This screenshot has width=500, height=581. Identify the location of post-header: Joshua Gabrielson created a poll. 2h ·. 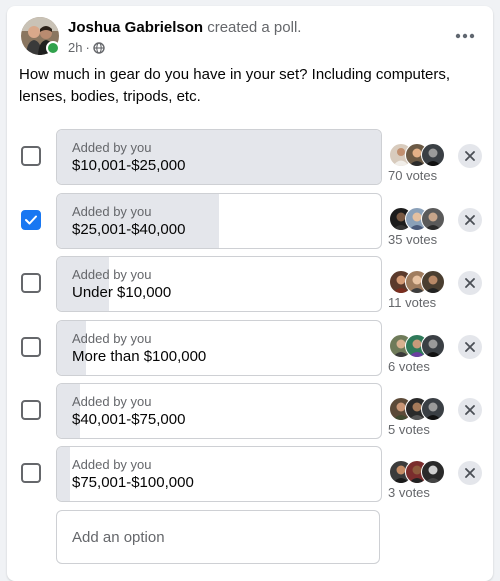
(250, 38).